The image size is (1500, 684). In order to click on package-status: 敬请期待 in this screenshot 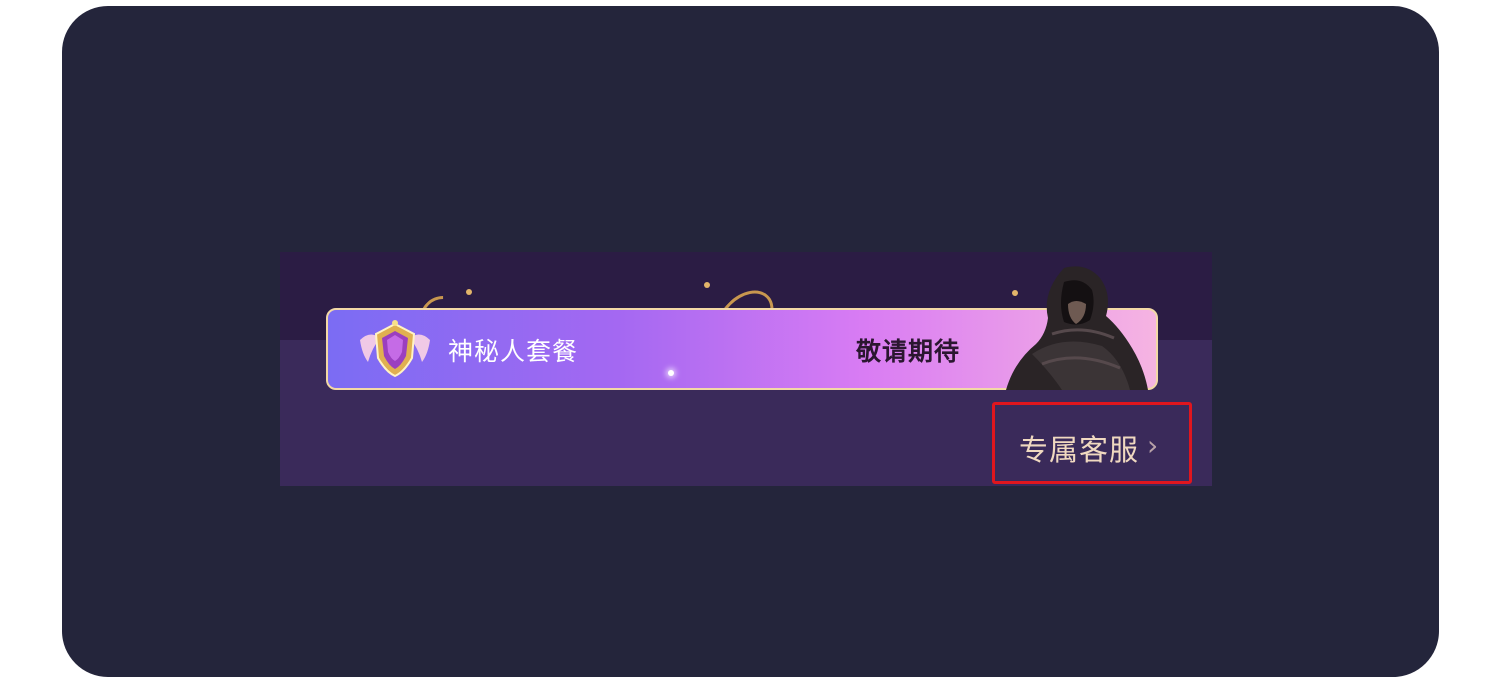, I will do `click(908, 351)`.